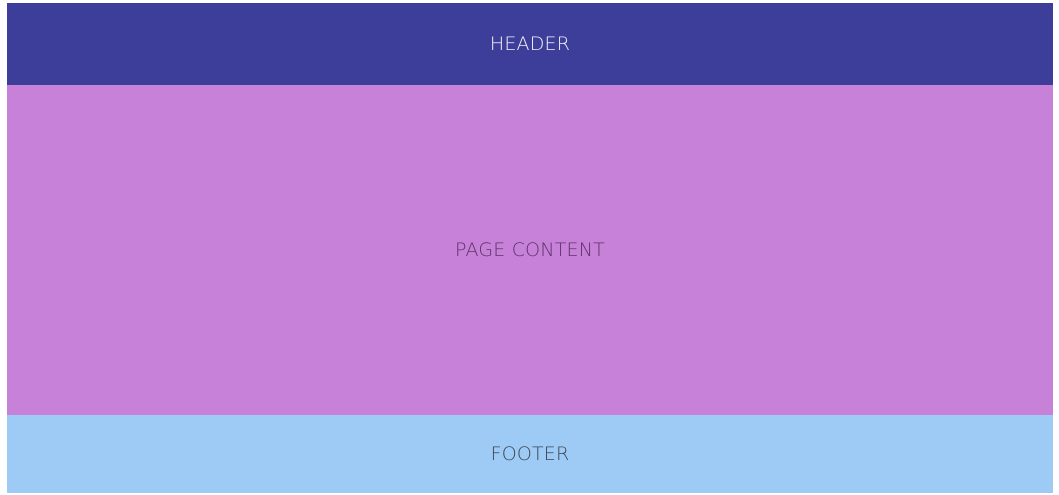 This screenshot has width=1059, height=495. I want to click on footer-label: FOOTER, so click(530, 454).